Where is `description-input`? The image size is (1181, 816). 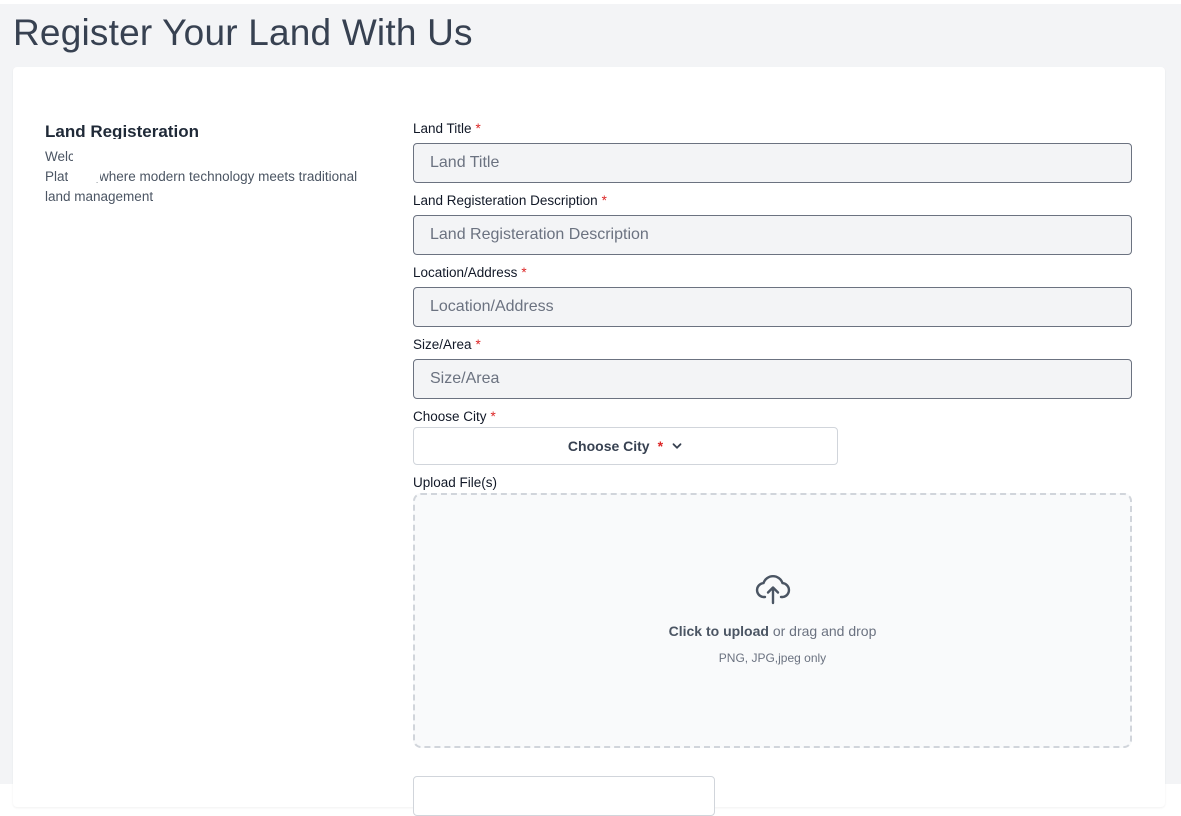 description-input is located at coordinates (772, 235).